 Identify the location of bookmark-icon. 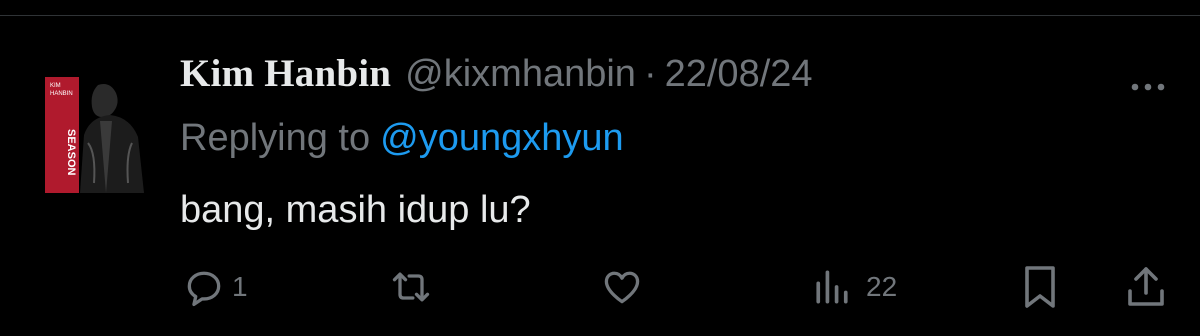
(1040, 287).